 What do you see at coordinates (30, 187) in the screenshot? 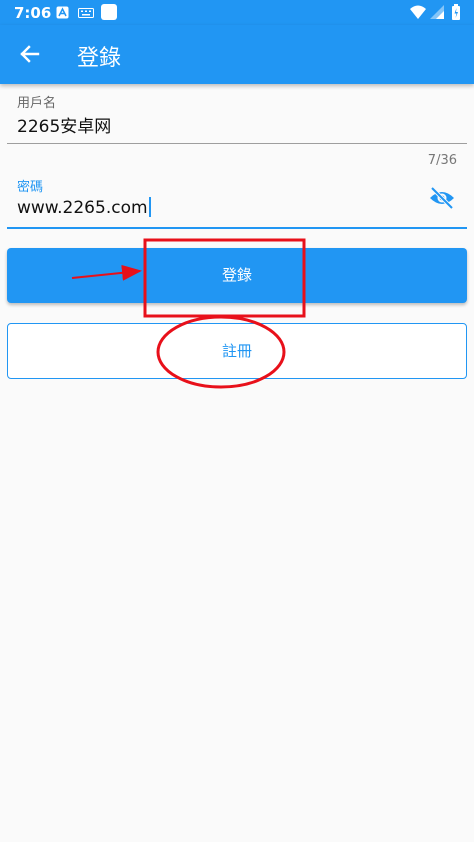
I see `password-label: 密碼` at bounding box center [30, 187].